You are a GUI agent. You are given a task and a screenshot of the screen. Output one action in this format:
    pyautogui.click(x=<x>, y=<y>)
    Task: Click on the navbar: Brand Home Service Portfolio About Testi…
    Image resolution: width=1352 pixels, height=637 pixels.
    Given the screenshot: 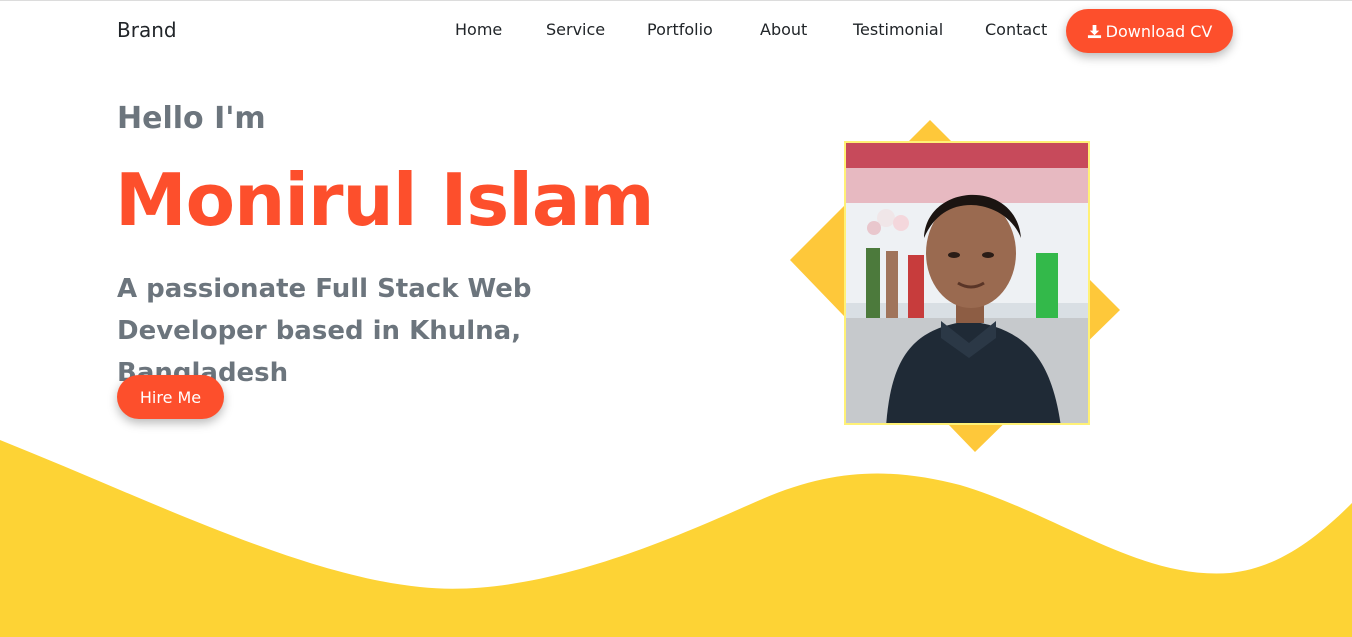 What is the action you would take?
    pyautogui.click(x=676, y=31)
    